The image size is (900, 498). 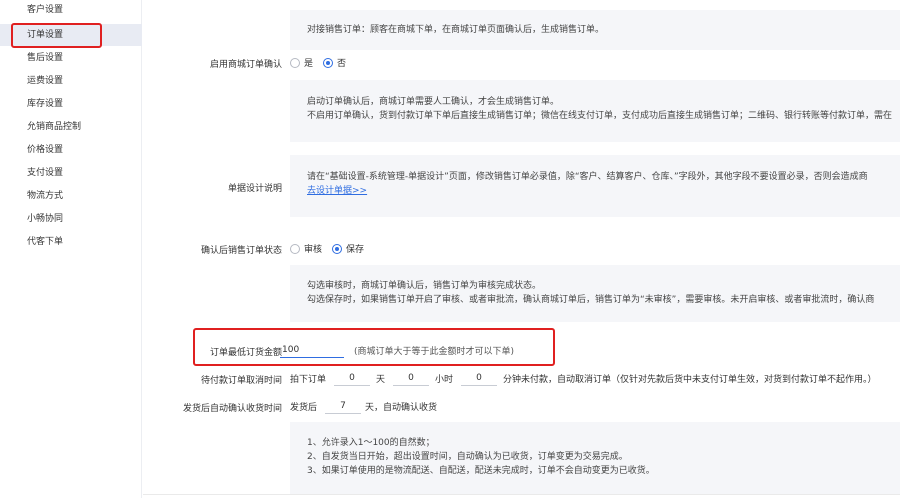 I want to click on confirm-desc-line-1: 启动订单确认后，商城订单需要人工确认，才会生成销售订单。, so click(x=433, y=102).